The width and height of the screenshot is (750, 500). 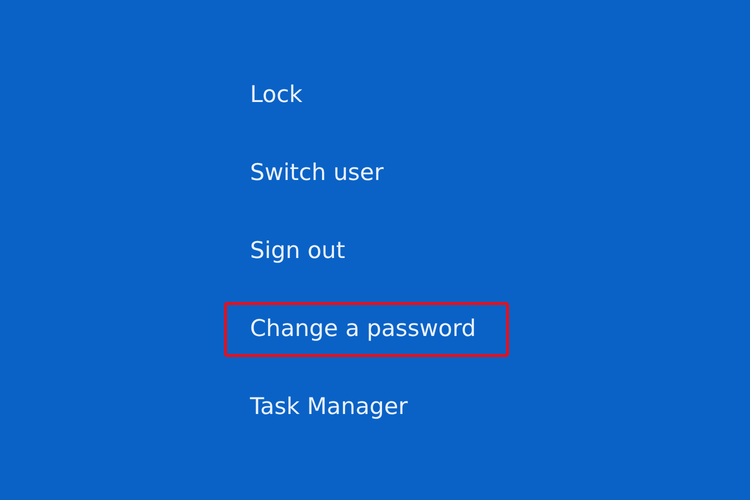 I want to click on menu-item: Task Manager, so click(x=332, y=407).